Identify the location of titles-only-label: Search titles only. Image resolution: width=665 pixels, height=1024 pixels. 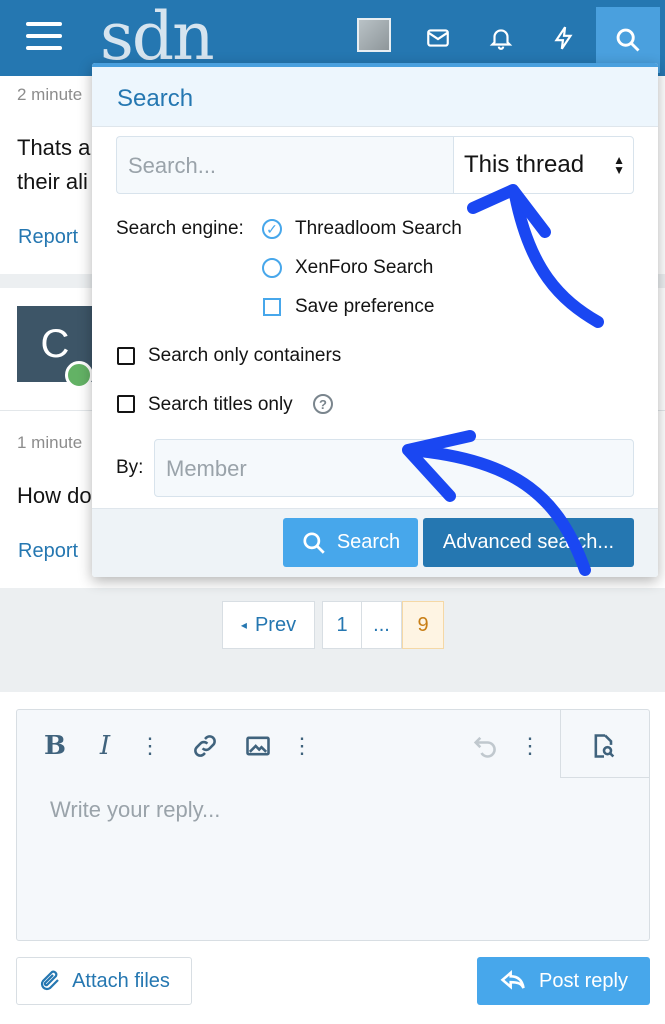
(220, 405).